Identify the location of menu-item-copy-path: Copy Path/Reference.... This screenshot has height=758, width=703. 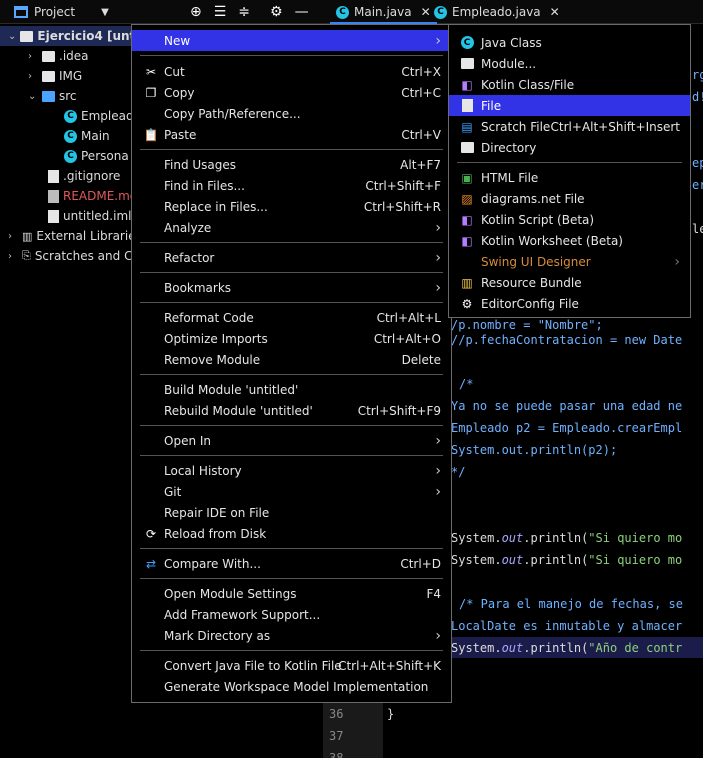
(291, 113).